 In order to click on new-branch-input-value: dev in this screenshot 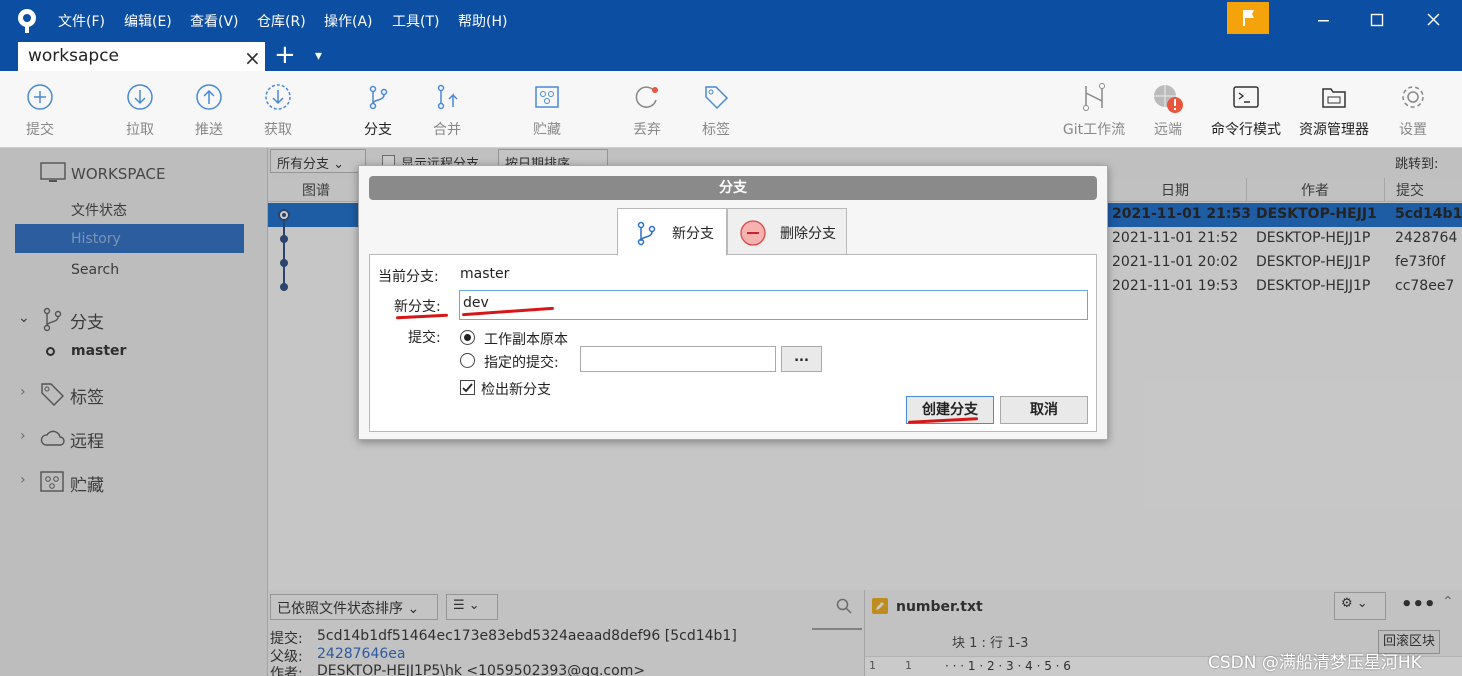, I will do `click(476, 303)`.